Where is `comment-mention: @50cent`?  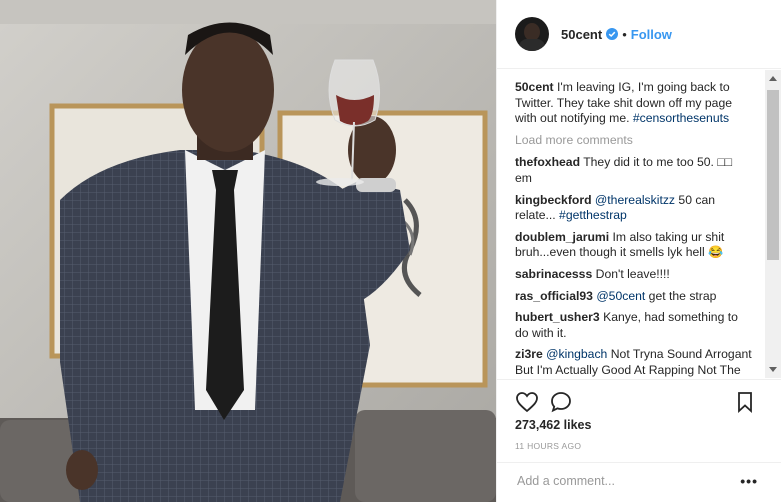
comment-mention: @50cent is located at coordinates (620, 296).